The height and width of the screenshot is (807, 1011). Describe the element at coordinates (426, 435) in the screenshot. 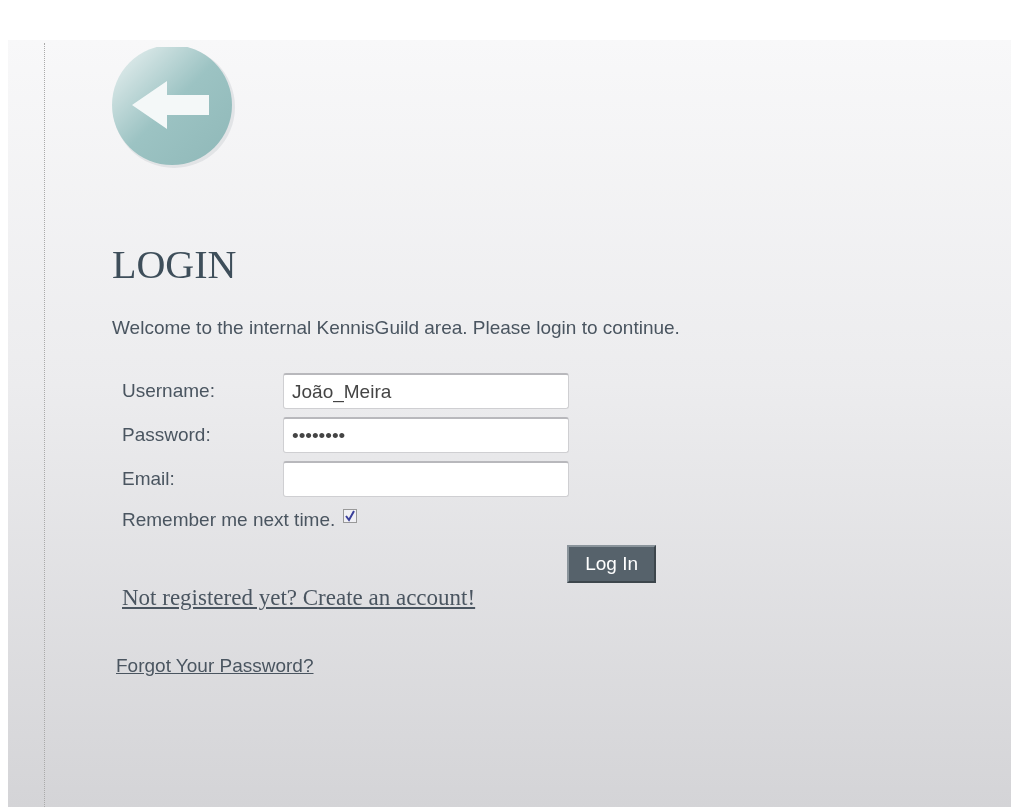

I see `input-field: ••••••••` at that location.